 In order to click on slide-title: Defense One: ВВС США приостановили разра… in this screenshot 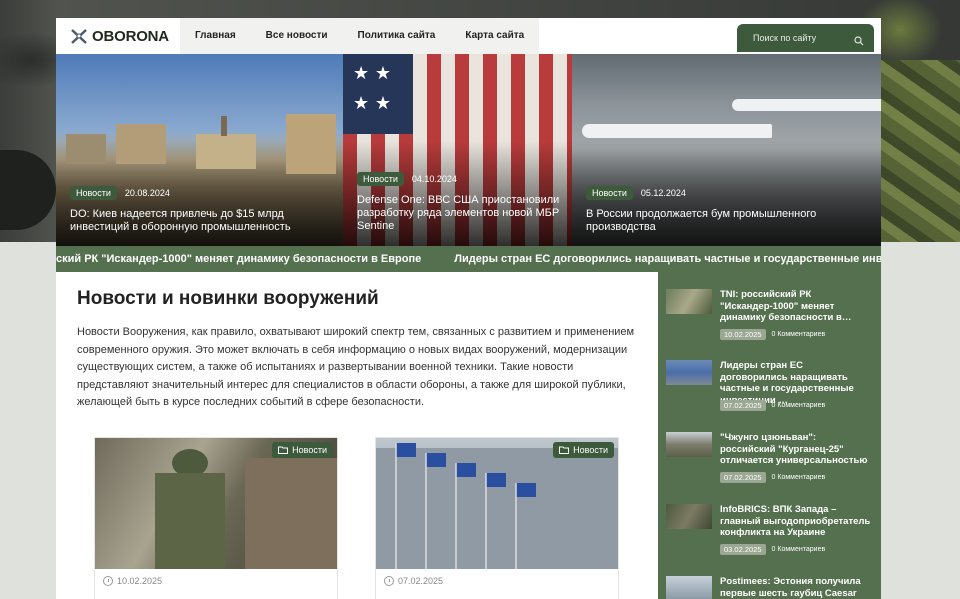, I will do `click(459, 213)`.